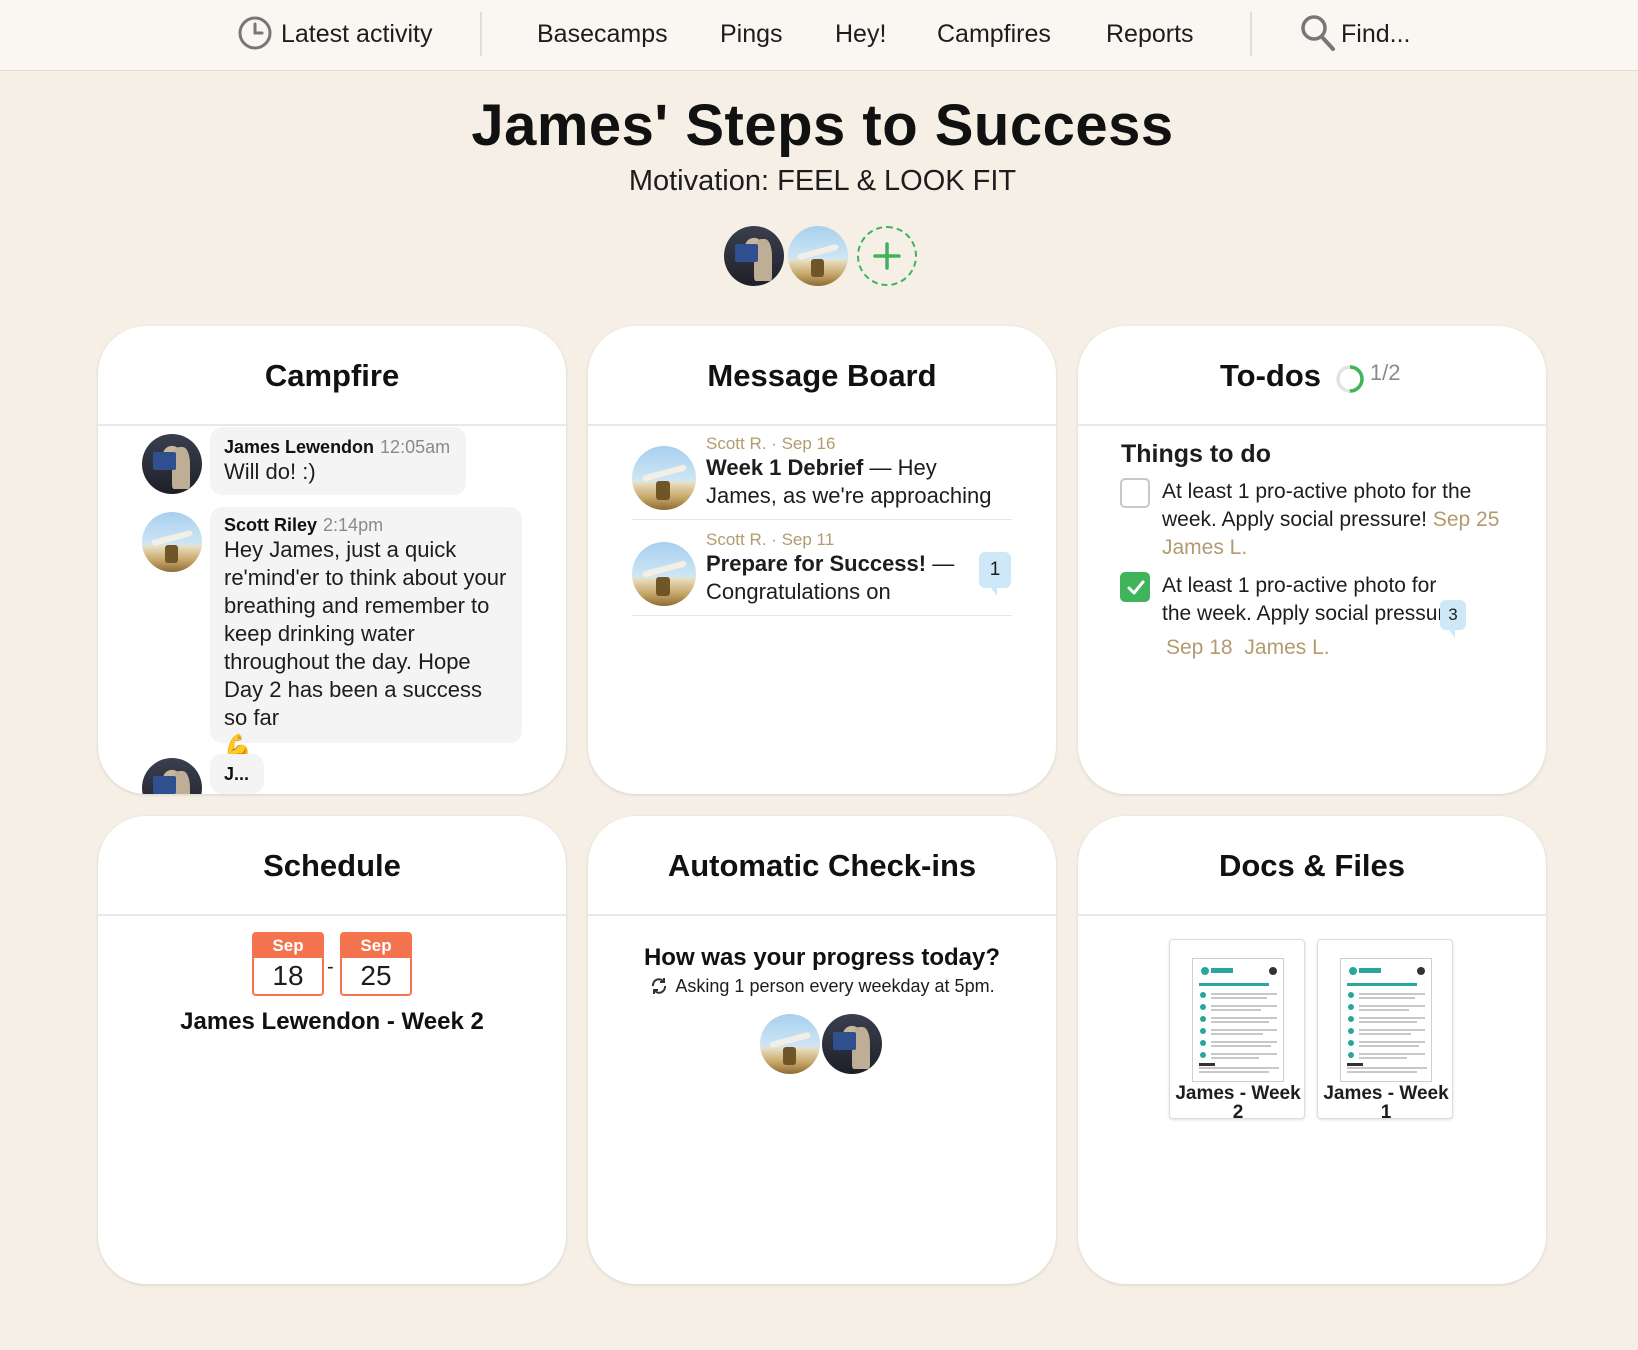  What do you see at coordinates (1196, 454) in the screenshot?
I see `todo-list-title: Things to do` at bounding box center [1196, 454].